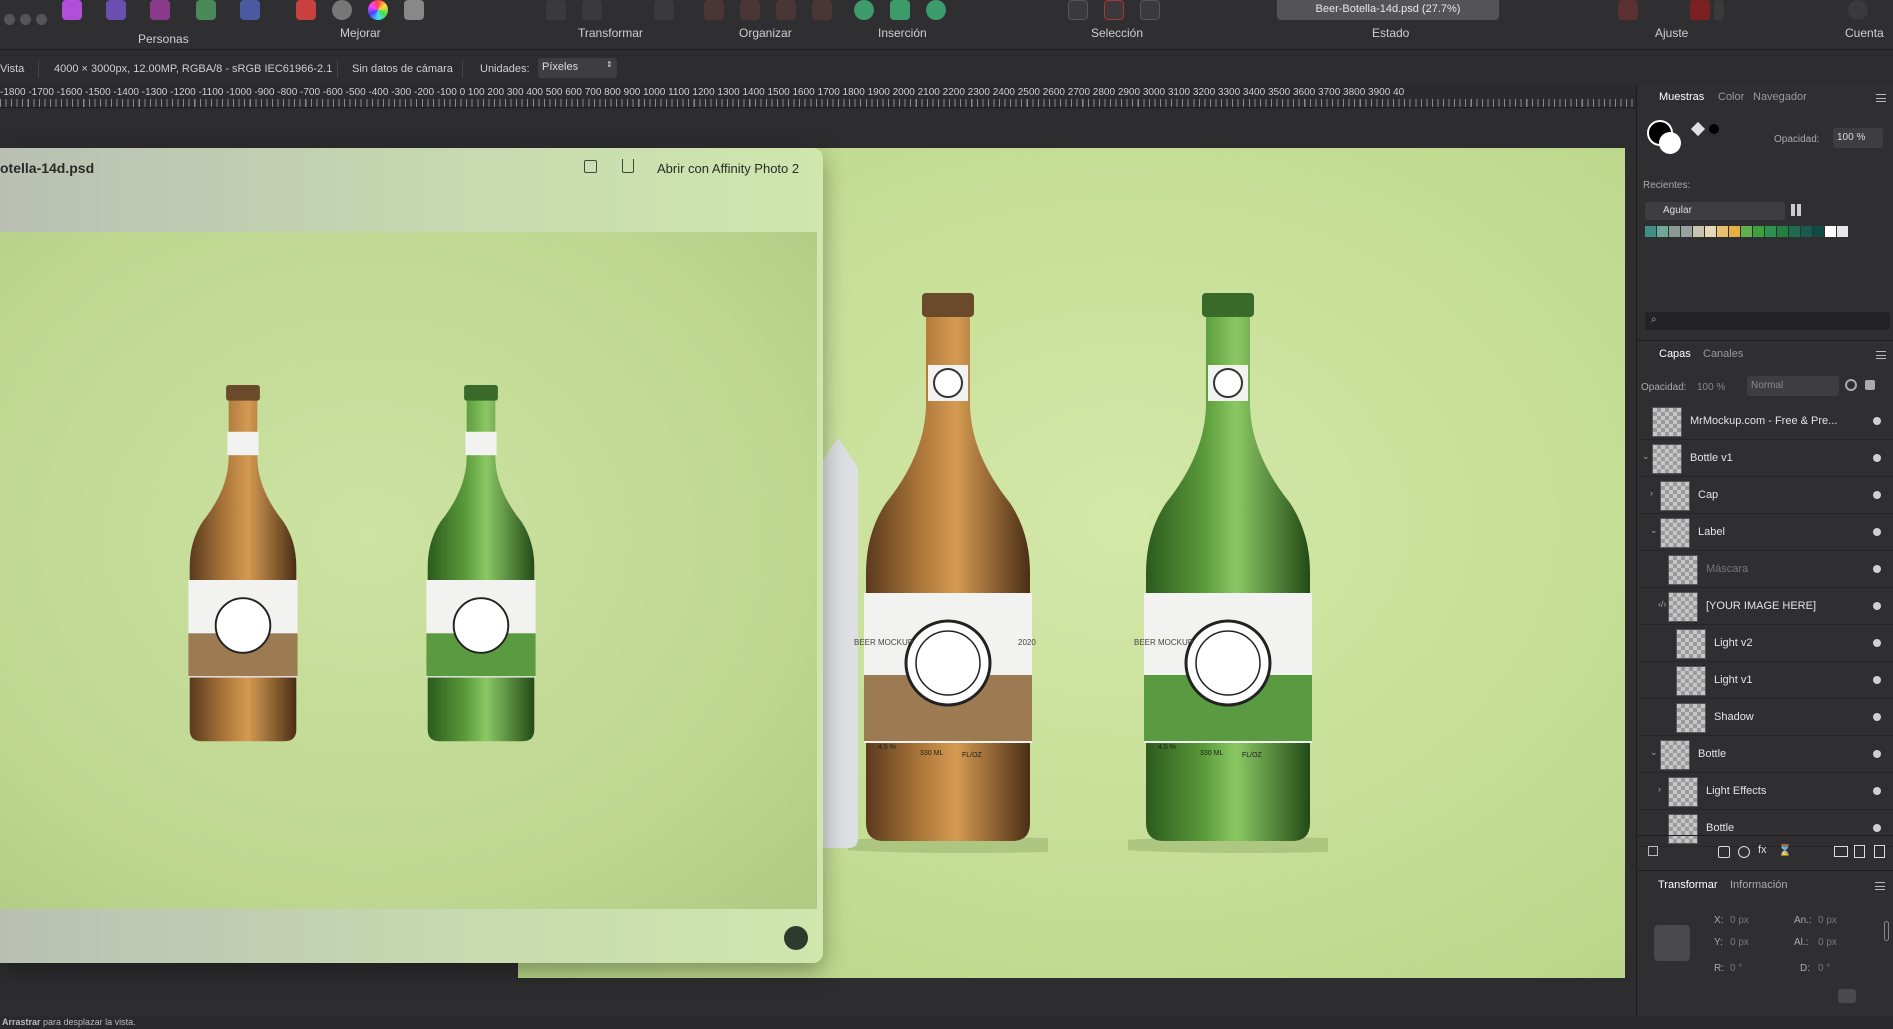 The width and height of the screenshot is (1893, 1029). Describe the element at coordinates (822, 10) in the screenshot. I see `arrange-backward-icon` at that location.